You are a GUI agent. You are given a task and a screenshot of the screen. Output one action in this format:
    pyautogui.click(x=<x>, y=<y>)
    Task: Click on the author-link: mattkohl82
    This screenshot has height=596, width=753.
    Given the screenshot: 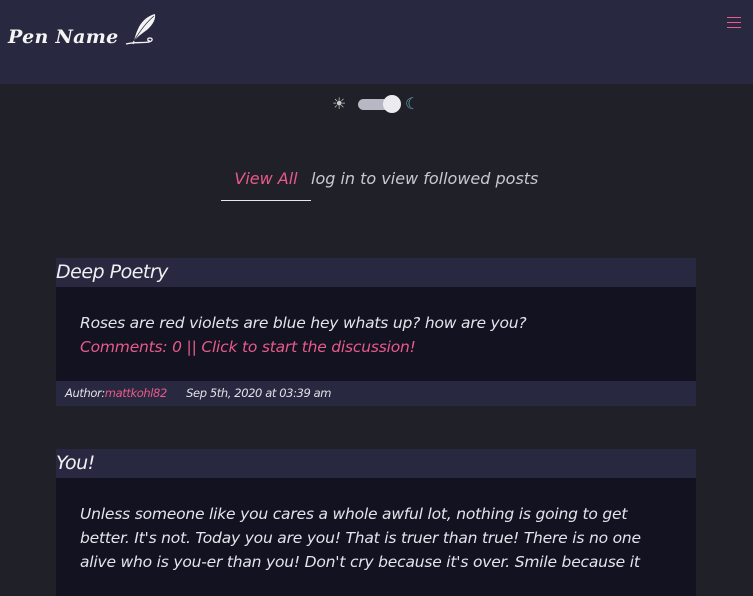 What is the action you would take?
    pyautogui.click(x=136, y=393)
    